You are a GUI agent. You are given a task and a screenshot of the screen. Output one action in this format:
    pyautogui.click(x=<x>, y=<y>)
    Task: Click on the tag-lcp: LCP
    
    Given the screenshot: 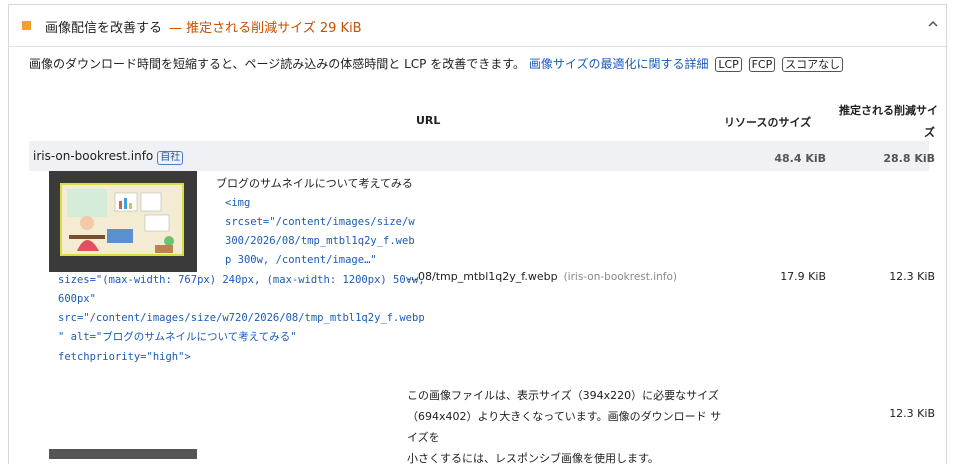 What is the action you would take?
    pyautogui.click(x=728, y=64)
    